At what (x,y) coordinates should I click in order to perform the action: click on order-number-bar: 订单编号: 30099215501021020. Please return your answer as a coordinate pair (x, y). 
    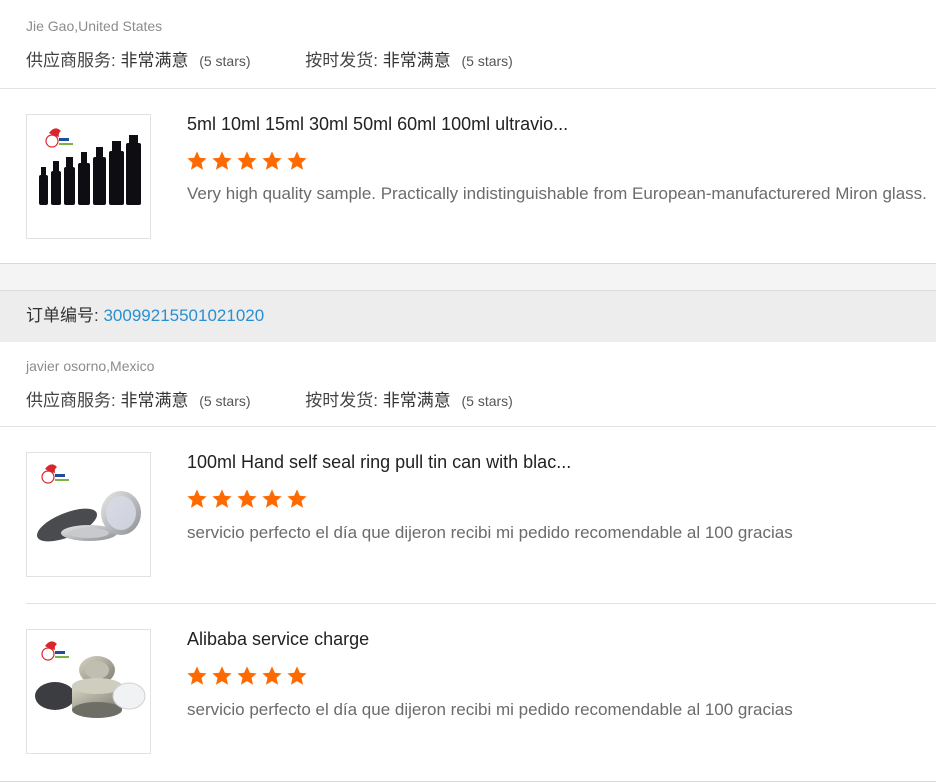
    Looking at the image, I should click on (468, 316).